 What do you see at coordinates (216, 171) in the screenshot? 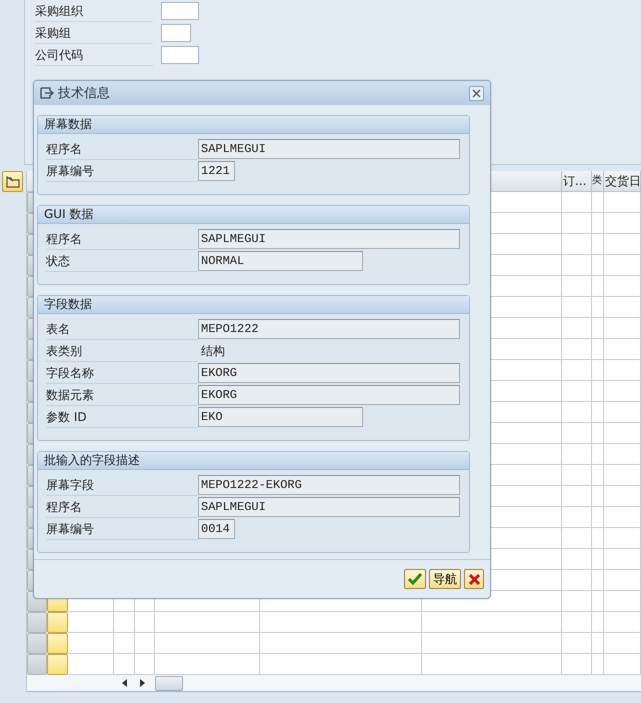
I see `input-field: 1221` at bounding box center [216, 171].